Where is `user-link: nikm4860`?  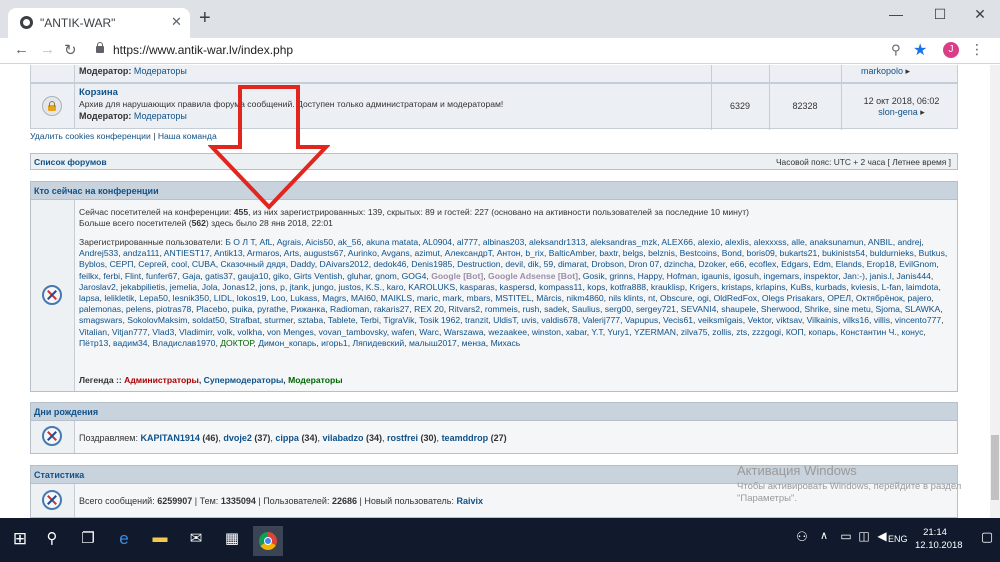 user-link: nikm4860 is located at coordinates (584, 298).